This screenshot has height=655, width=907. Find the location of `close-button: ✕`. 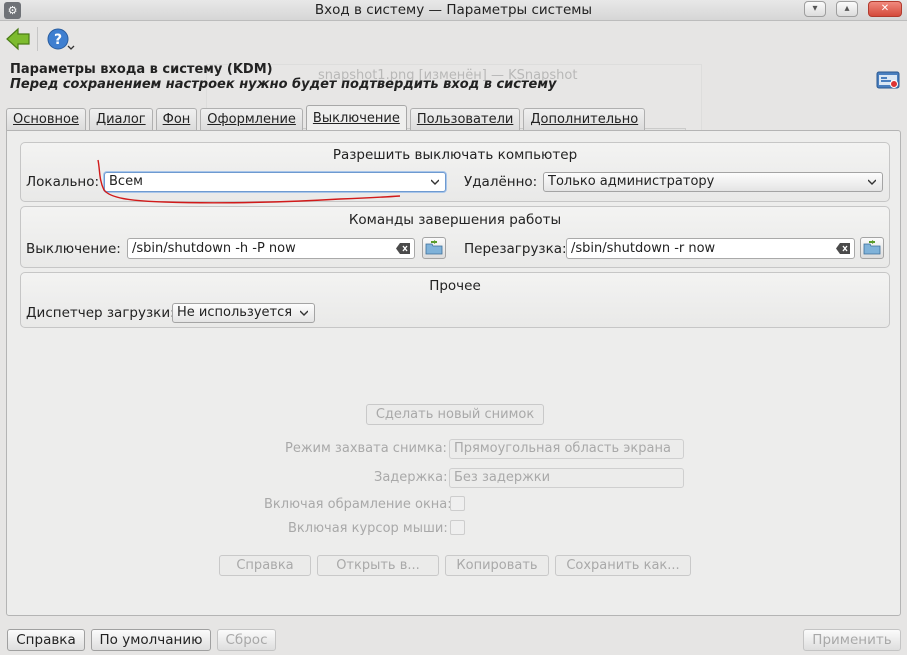

close-button: ✕ is located at coordinates (885, 9).